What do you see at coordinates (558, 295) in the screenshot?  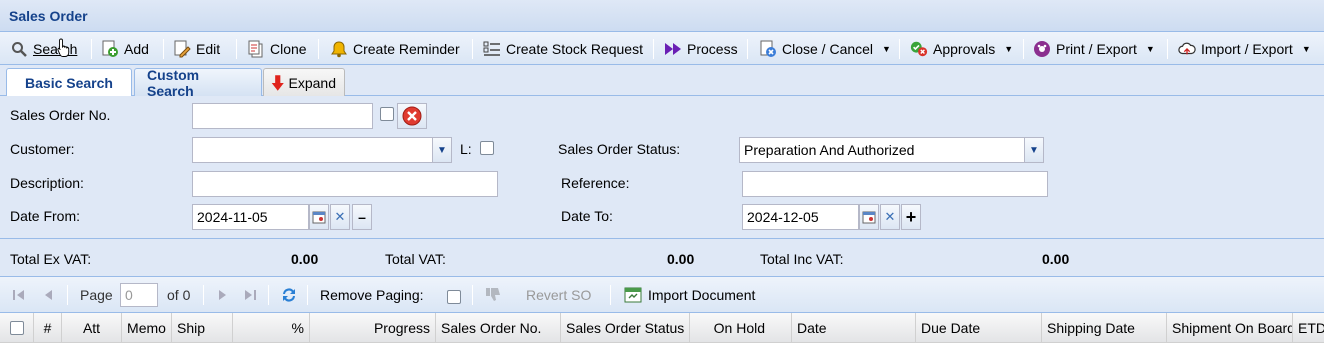 I see `revert-so-button: Revert SO` at bounding box center [558, 295].